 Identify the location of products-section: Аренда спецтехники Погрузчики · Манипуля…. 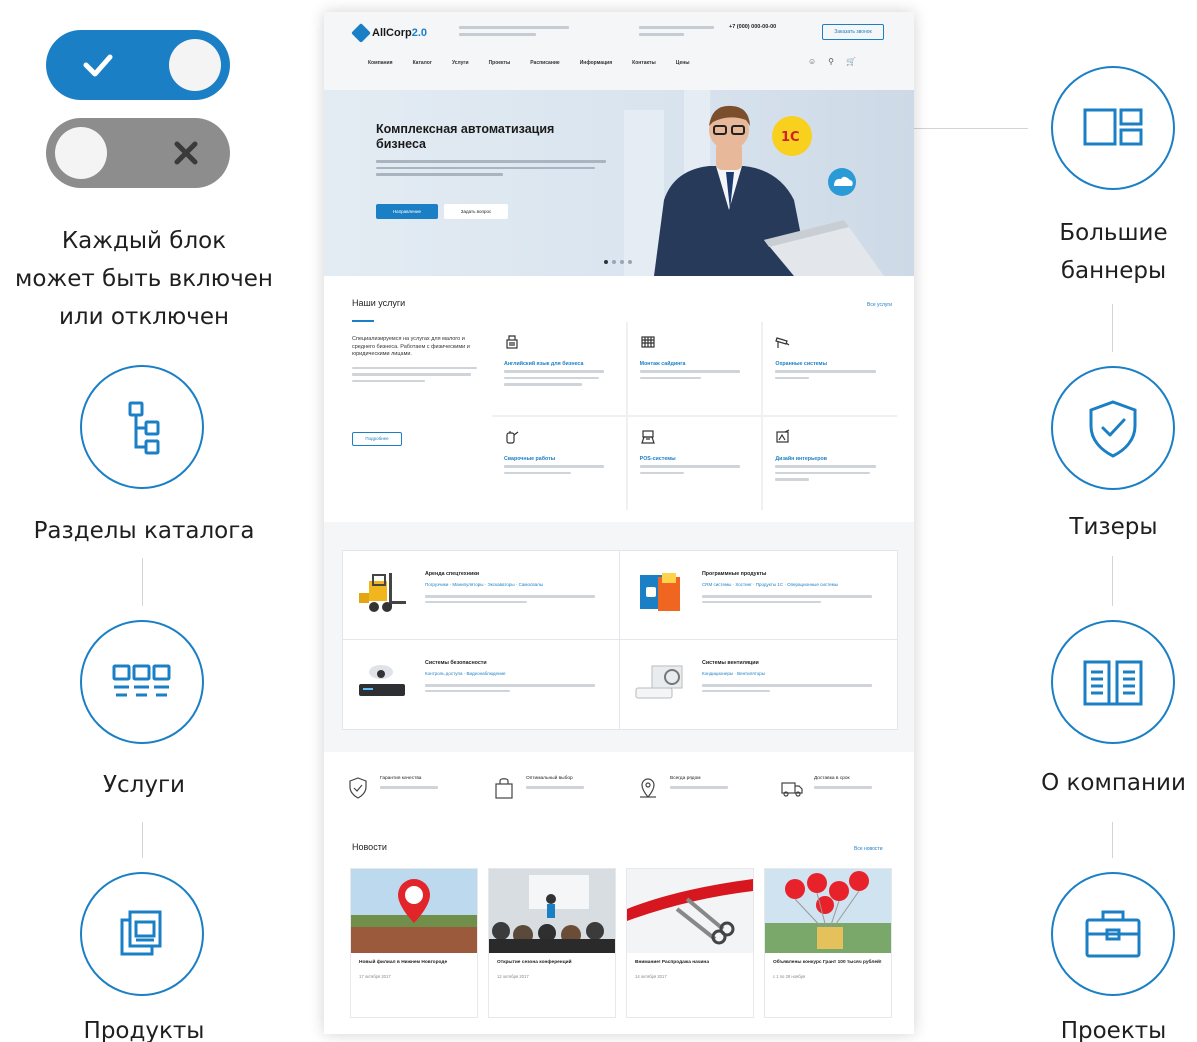
(619, 637).